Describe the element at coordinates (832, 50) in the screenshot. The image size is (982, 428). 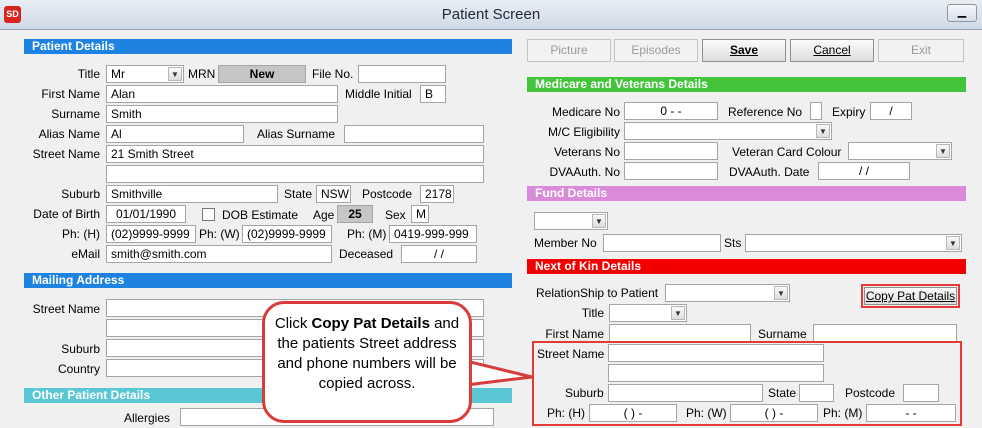
I see `cancel-button: Cancel` at that location.